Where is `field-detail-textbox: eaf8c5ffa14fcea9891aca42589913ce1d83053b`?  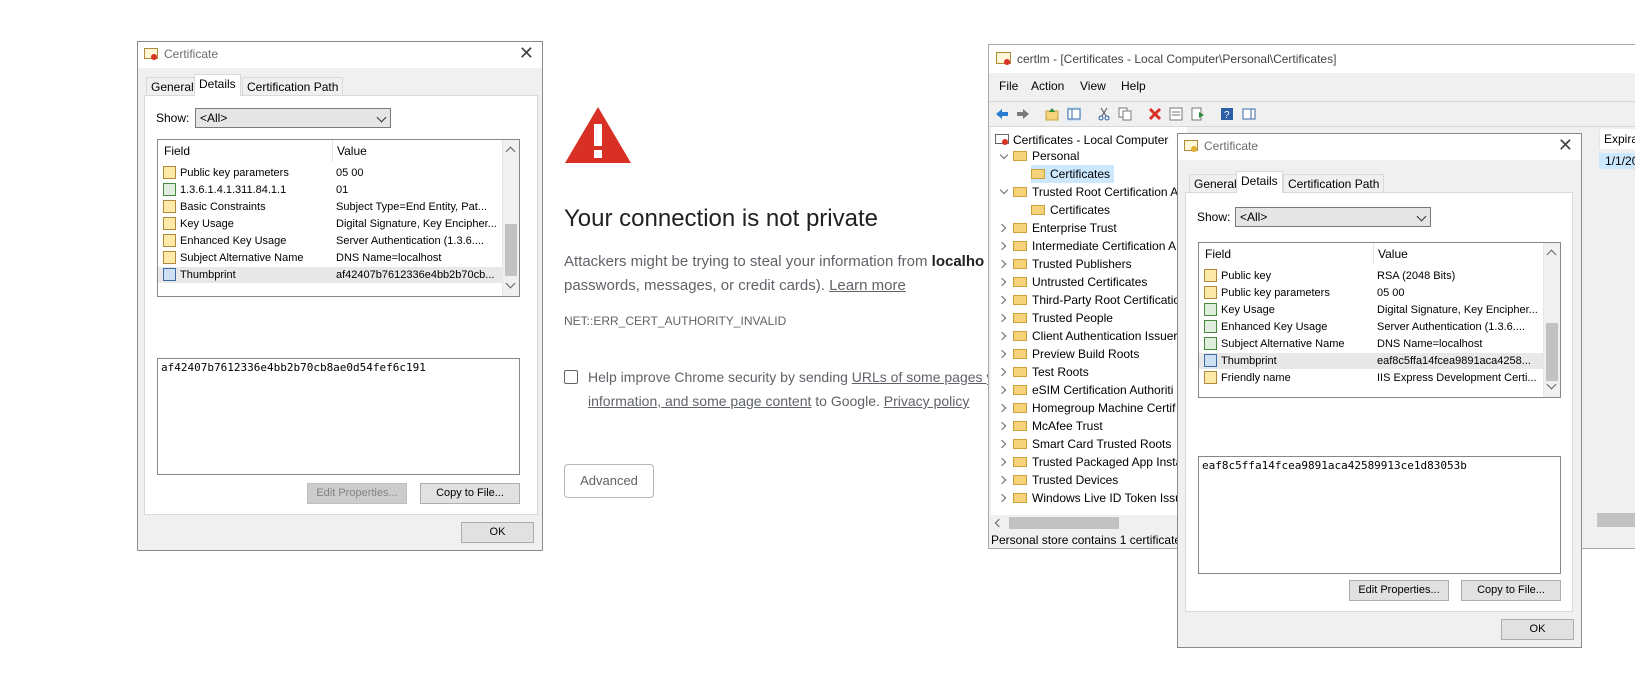
field-detail-textbox: eaf8c5ffa14fcea9891aca42589913ce1d83053b is located at coordinates (1379, 515).